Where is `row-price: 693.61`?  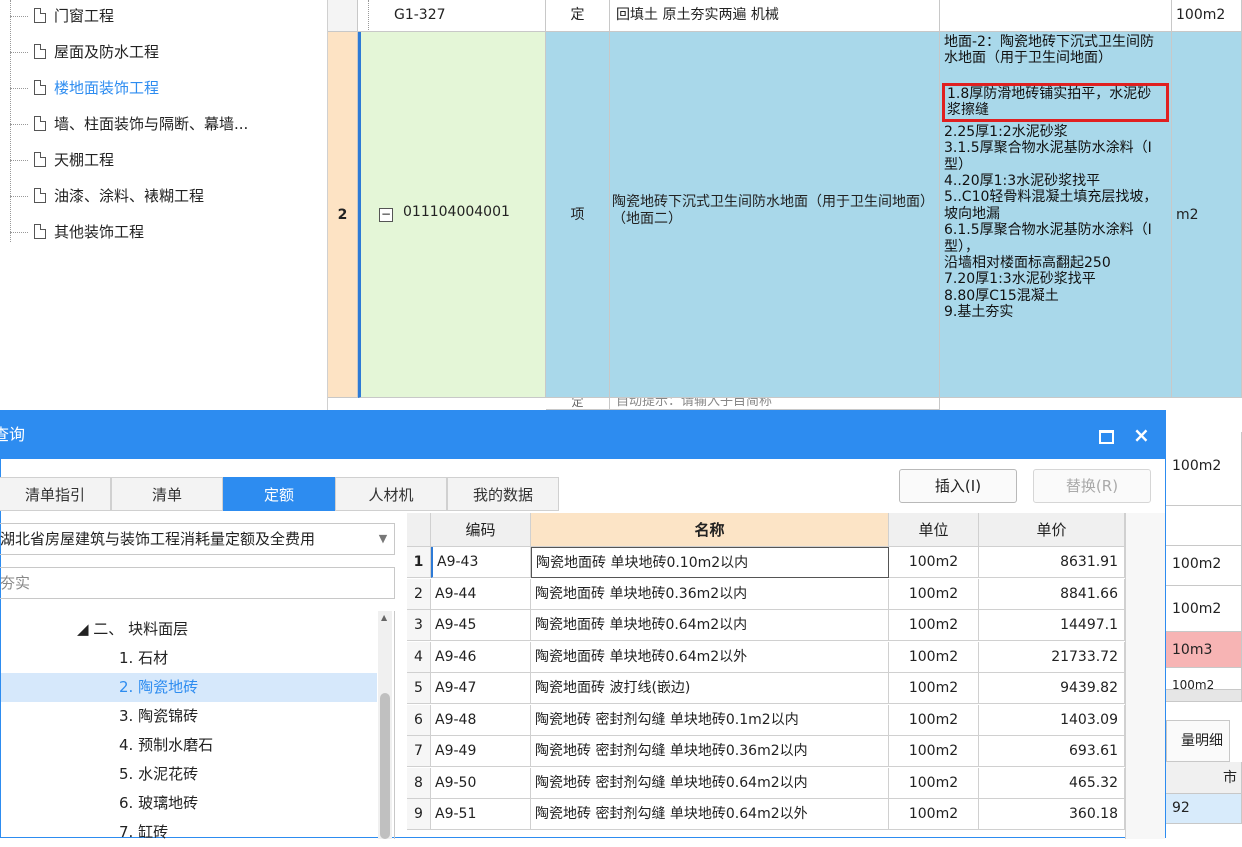 row-price: 693.61 is located at coordinates (1052, 751).